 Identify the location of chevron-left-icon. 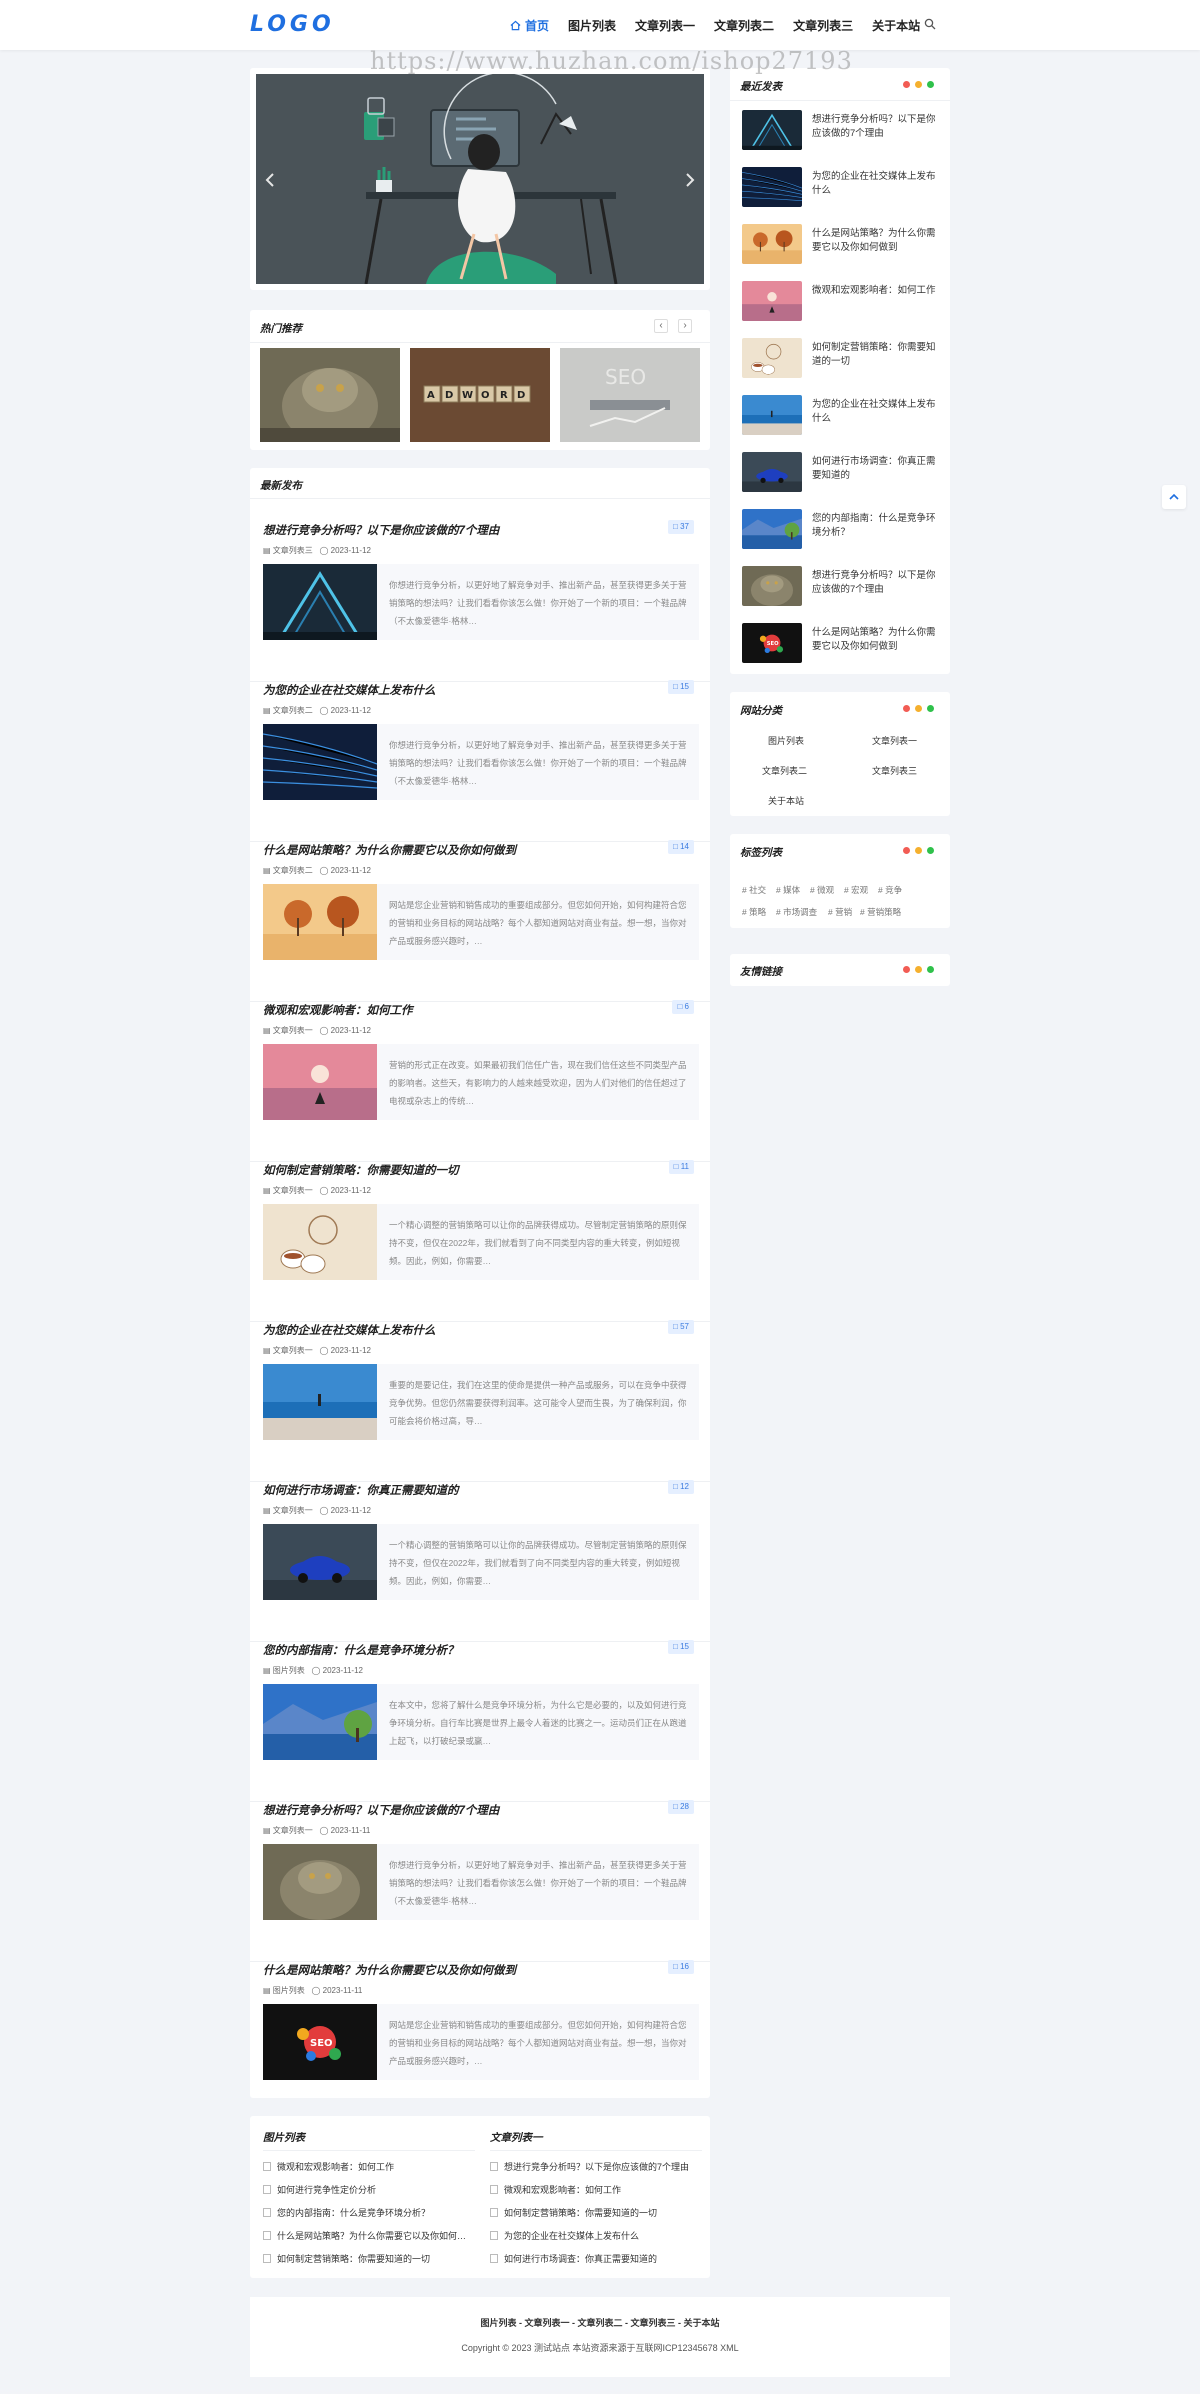
(270, 180).